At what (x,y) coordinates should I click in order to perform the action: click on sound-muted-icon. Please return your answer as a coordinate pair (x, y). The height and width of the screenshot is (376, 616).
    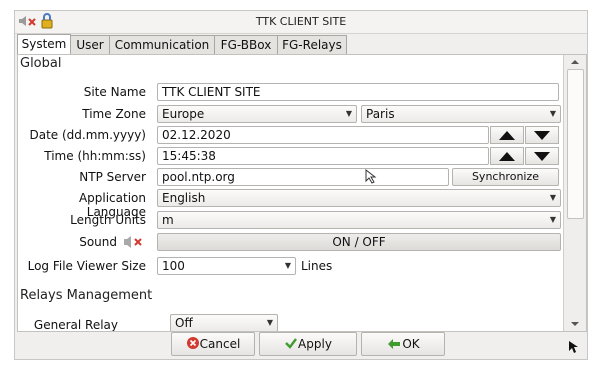
    Looking at the image, I should click on (133, 242).